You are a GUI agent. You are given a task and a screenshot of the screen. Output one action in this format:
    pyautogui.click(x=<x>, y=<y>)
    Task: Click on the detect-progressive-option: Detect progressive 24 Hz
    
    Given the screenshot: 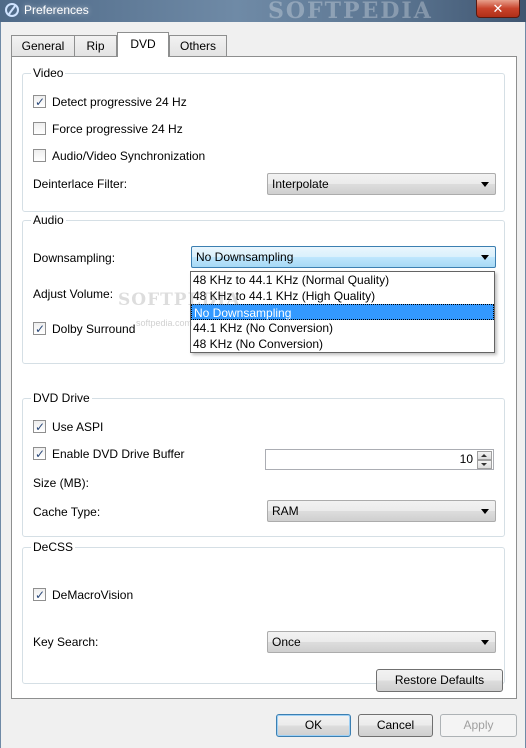 What is the action you would take?
    pyautogui.click(x=110, y=102)
    